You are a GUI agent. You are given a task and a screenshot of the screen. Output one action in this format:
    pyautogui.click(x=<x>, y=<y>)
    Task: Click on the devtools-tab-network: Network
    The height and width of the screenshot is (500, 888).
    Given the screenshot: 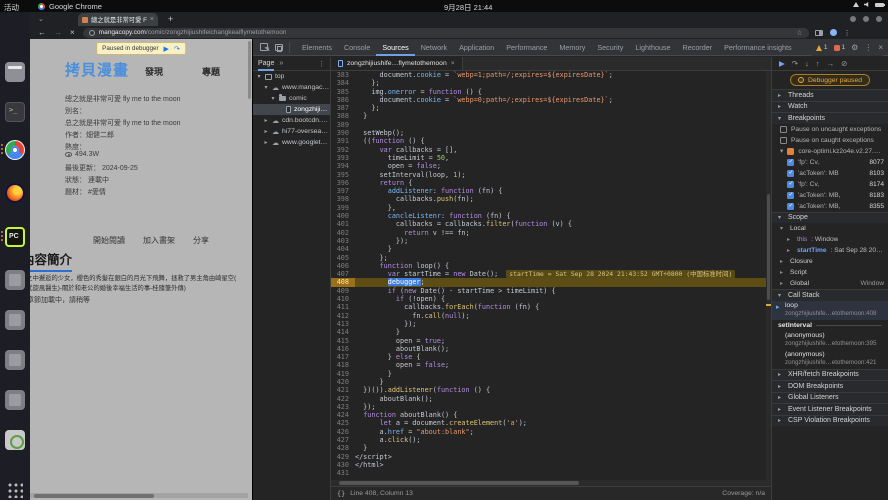 What is the action you would take?
    pyautogui.click(x=434, y=47)
    